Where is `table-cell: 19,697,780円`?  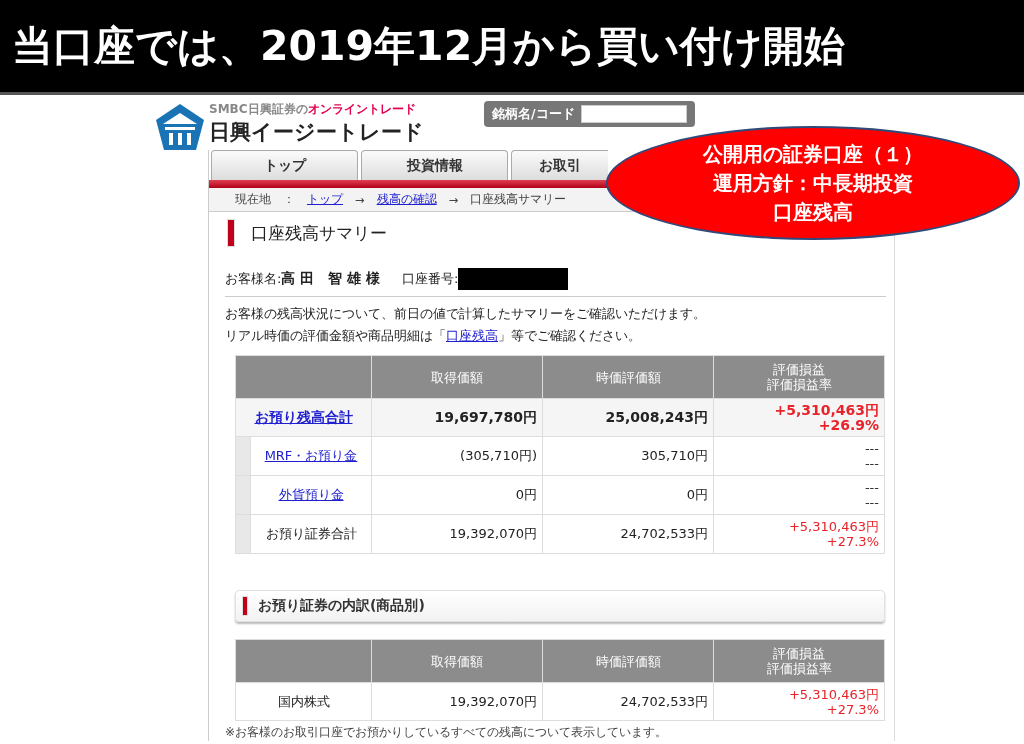 table-cell: 19,697,780円 is located at coordinates (485, 416).